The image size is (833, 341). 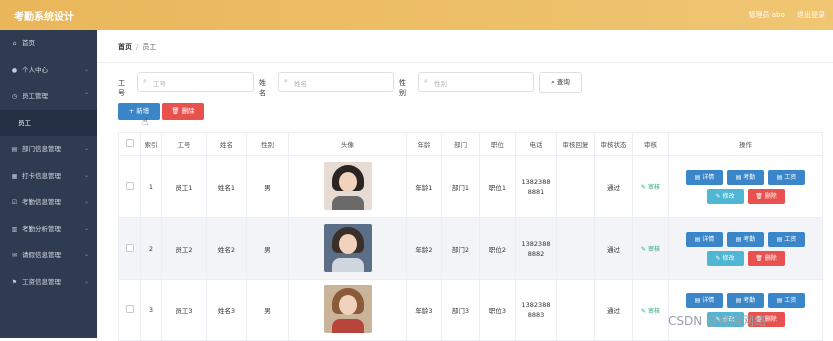 I want to click on clock-icon: ◷, so click(x=14, y=96).